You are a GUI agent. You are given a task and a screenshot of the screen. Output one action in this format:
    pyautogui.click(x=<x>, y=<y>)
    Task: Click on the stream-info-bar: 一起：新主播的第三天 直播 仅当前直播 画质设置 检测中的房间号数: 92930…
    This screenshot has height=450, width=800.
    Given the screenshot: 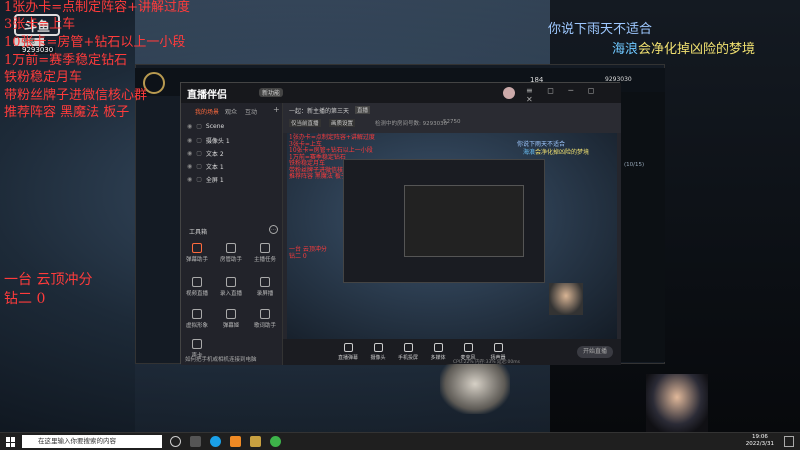 What is the action you would take?
    pyautogui.click(x=452, y=118)
    